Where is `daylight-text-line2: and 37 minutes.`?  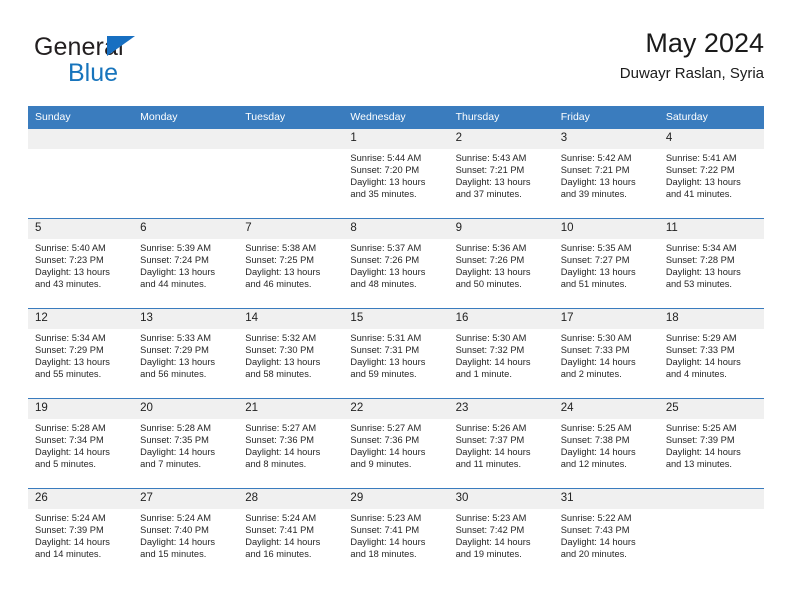
daylight-text-line2: and 37 minutes. is located at coordinates (488, 194).